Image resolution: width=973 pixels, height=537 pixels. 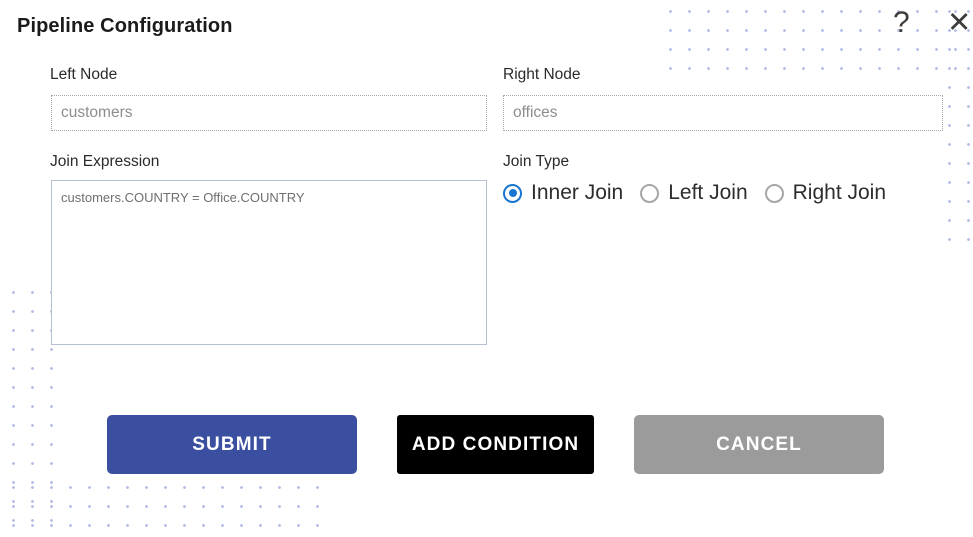 I want to click on decorative-dot-pattern-bottom-band, so click(x=168, y=505).